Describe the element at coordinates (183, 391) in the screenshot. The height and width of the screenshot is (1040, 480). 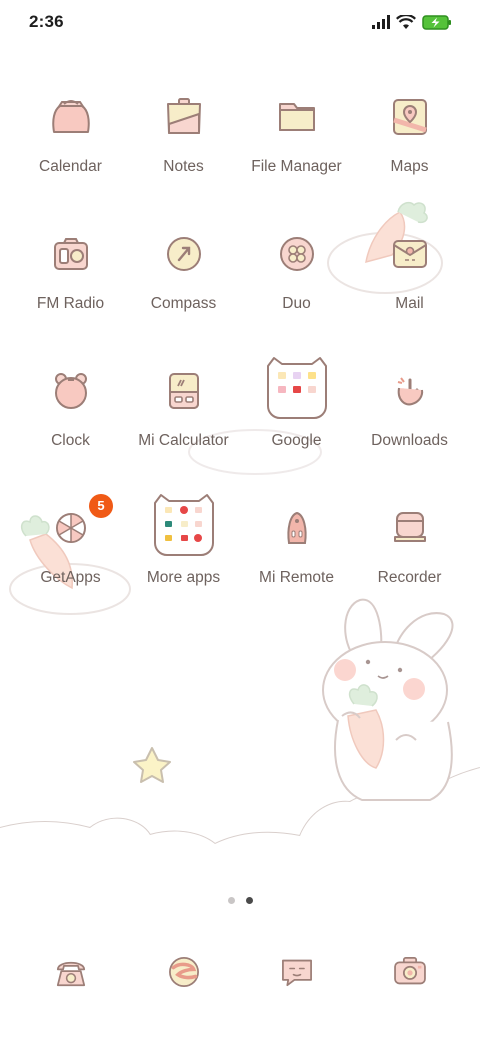
I see `calculator-icon` at that location.